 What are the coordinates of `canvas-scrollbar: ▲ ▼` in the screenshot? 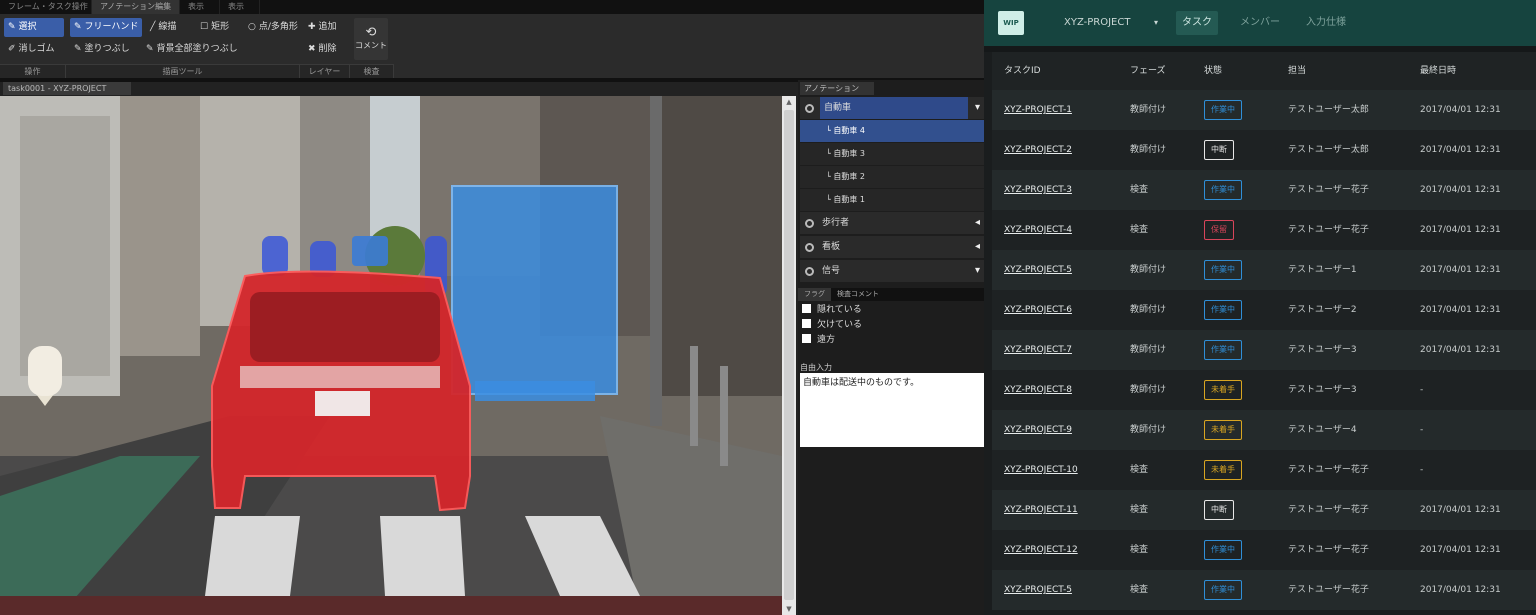 It's located at (789, 355).